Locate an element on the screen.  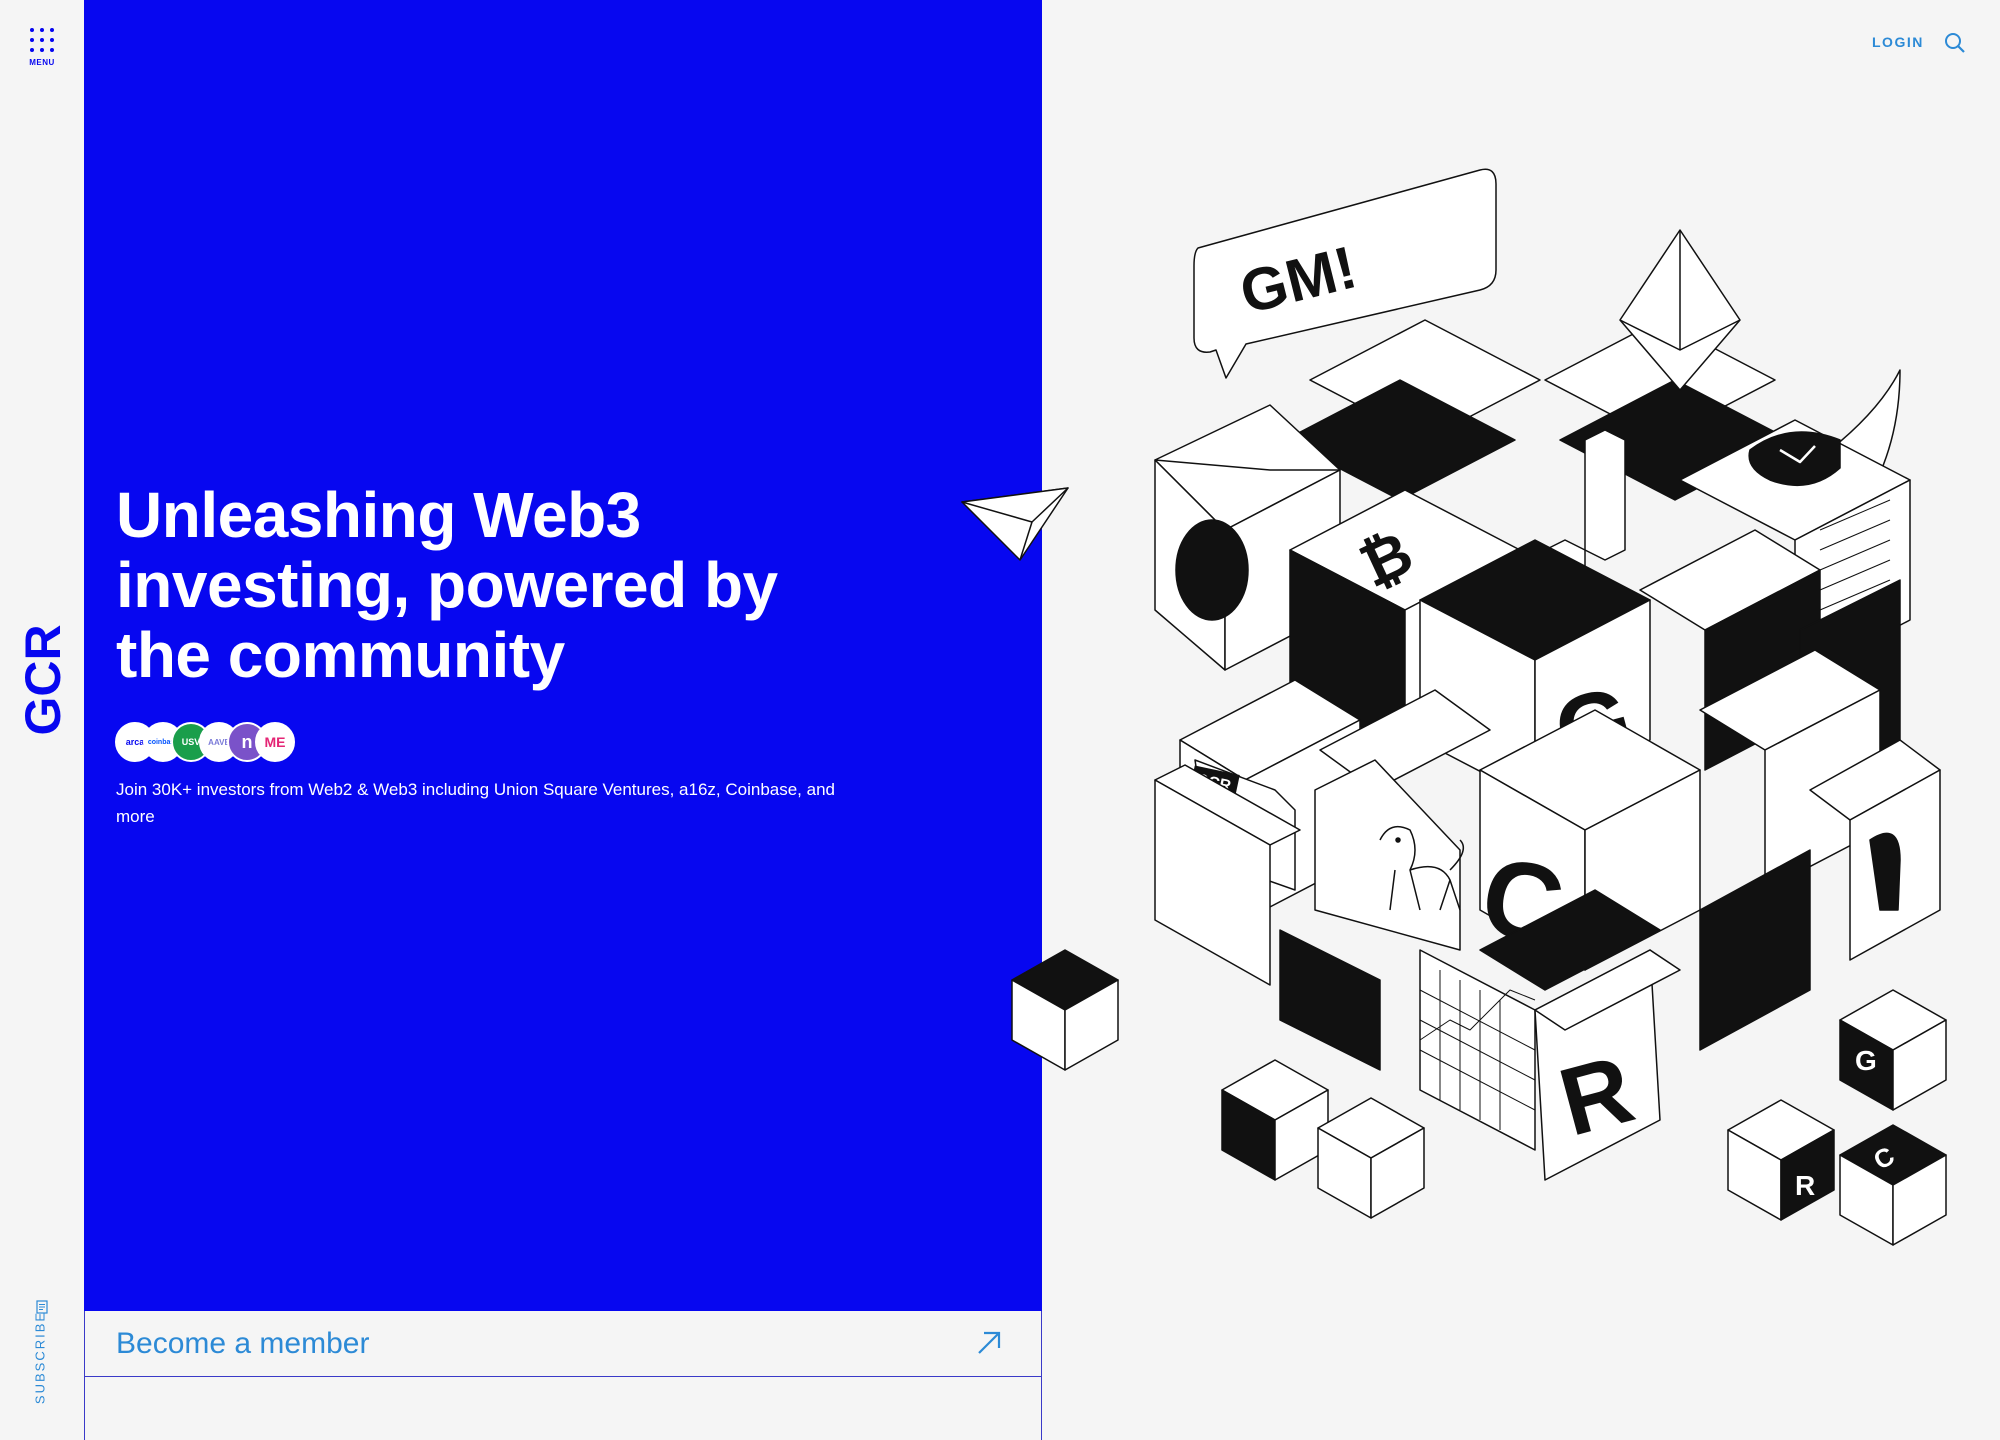
subscribe-link: SUBSCRIBE is located at coordinates (43, 1356).